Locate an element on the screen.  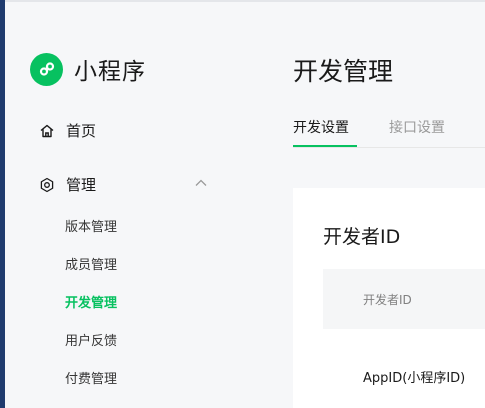
appid-label: AppID(小程序ID) is located at coordinates (414, 378).